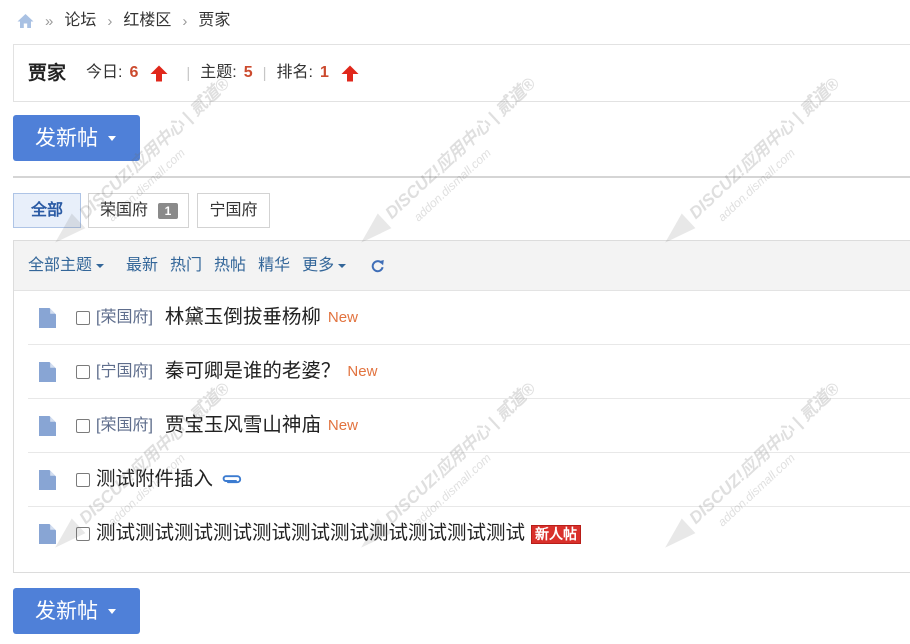 The height and width of the screenshot is (644, 910). Describe the element at coordinates (47, 73) in the screenshot. I see `forum-name: 贾家` at that location.